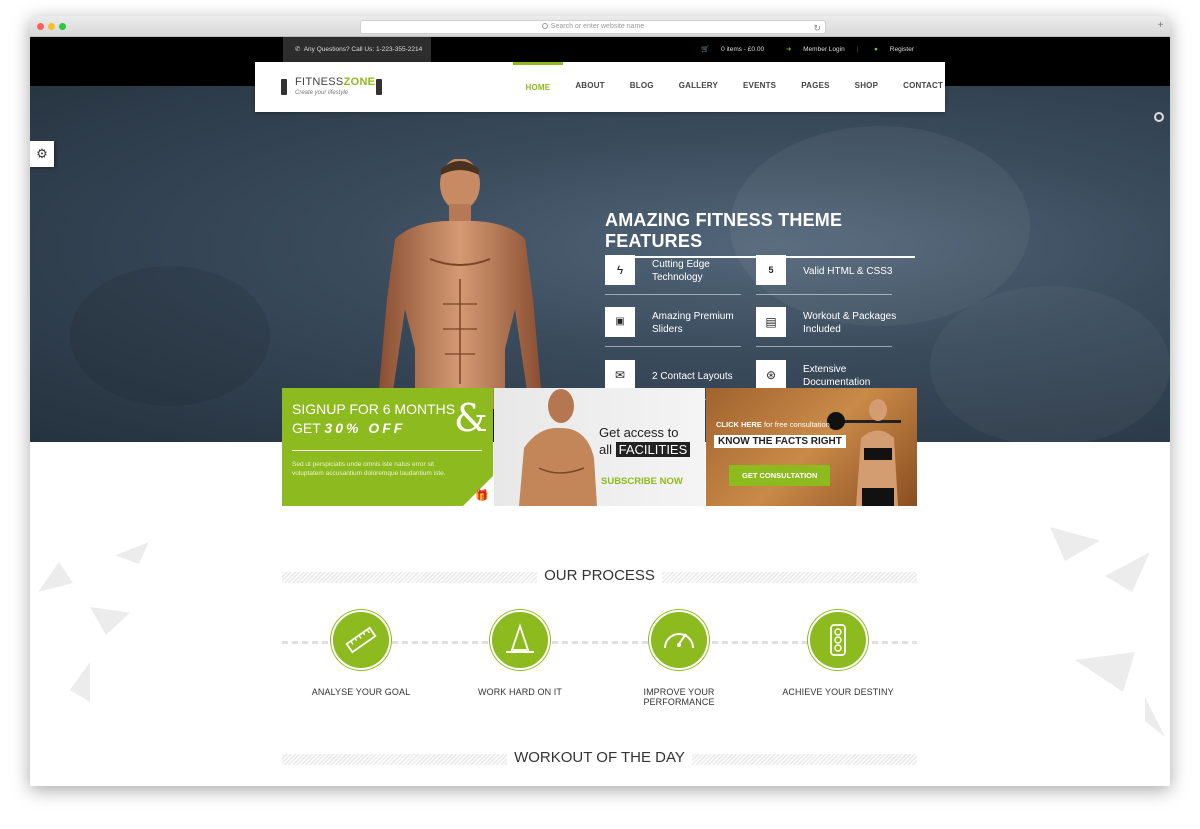 The width and height of the screenshot is (1200, 829). Describe the element at coordinates (42, 154) in the screenshot. I see `settings-gear-icon: ⚙` at that location.